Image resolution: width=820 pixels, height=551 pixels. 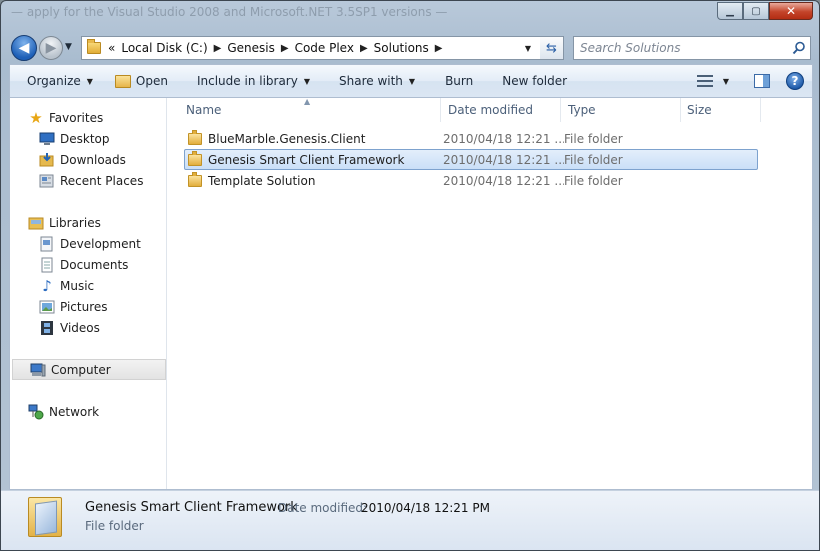 I want to click on sort-ascending-icon: ▲, so click(x=307, y=101).